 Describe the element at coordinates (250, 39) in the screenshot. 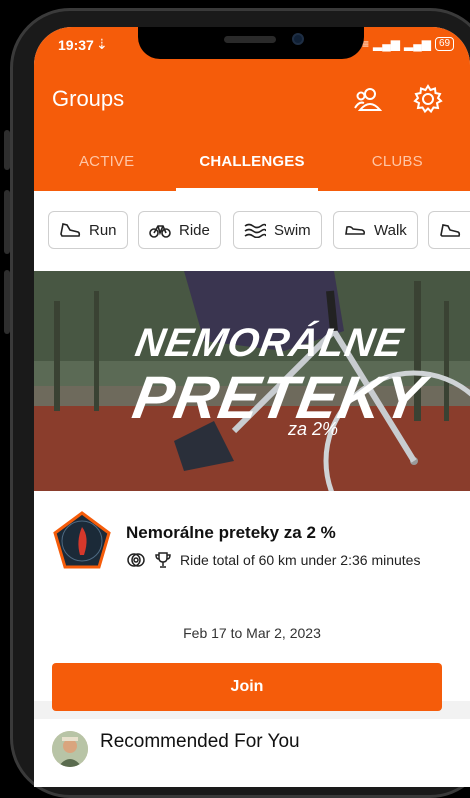

I see `speaker` at that location.